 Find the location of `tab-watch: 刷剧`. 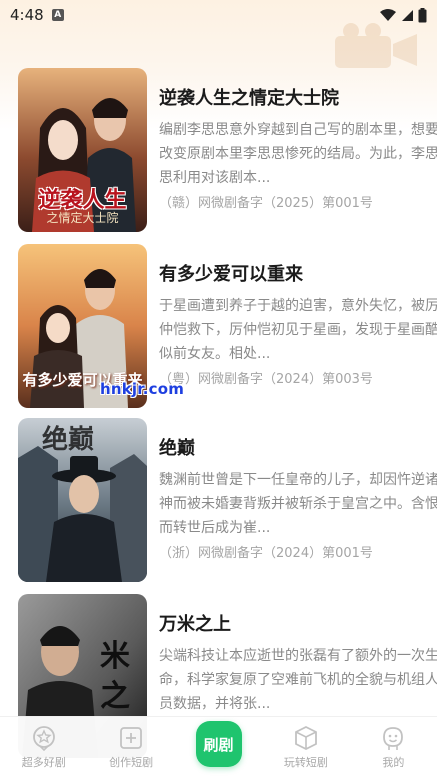

tab-watch: 刷剧 is located at coordinates (218, 746).